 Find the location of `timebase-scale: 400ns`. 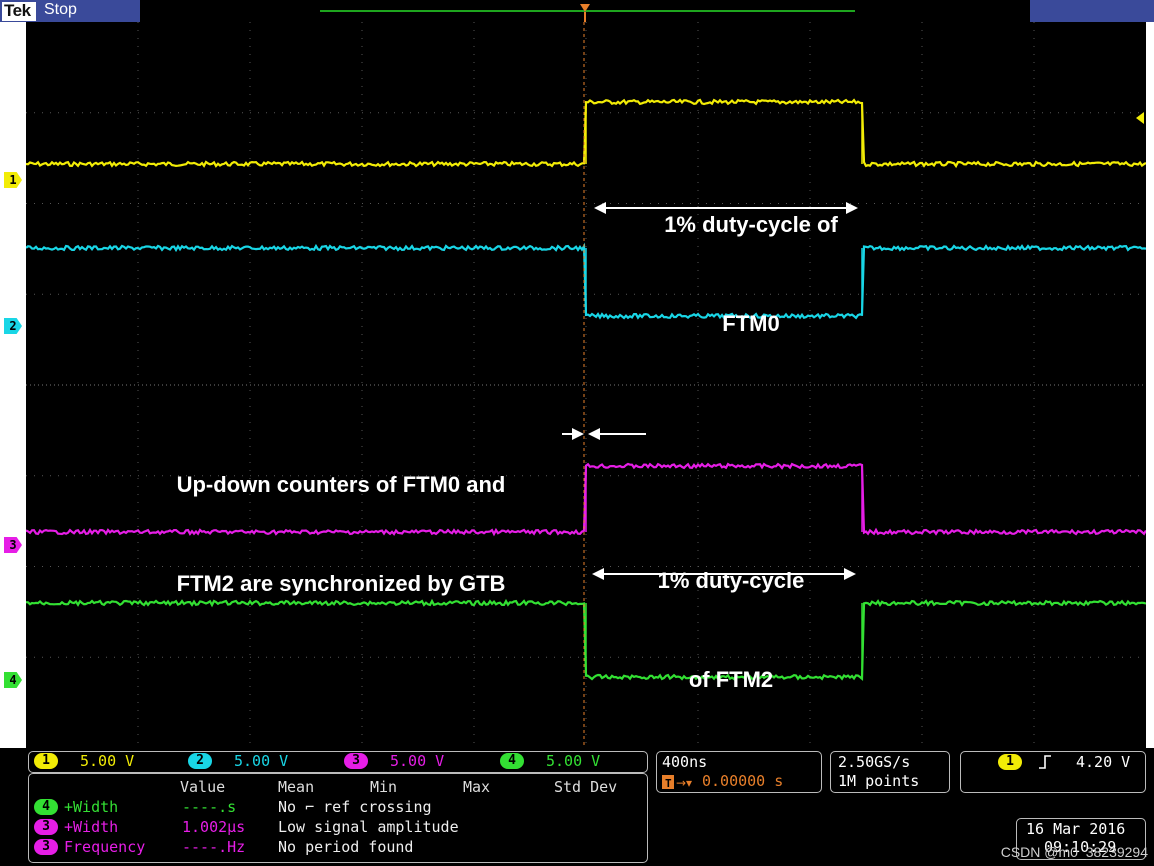

timebase-scale: 400ns is located at coordinates (684, 762).